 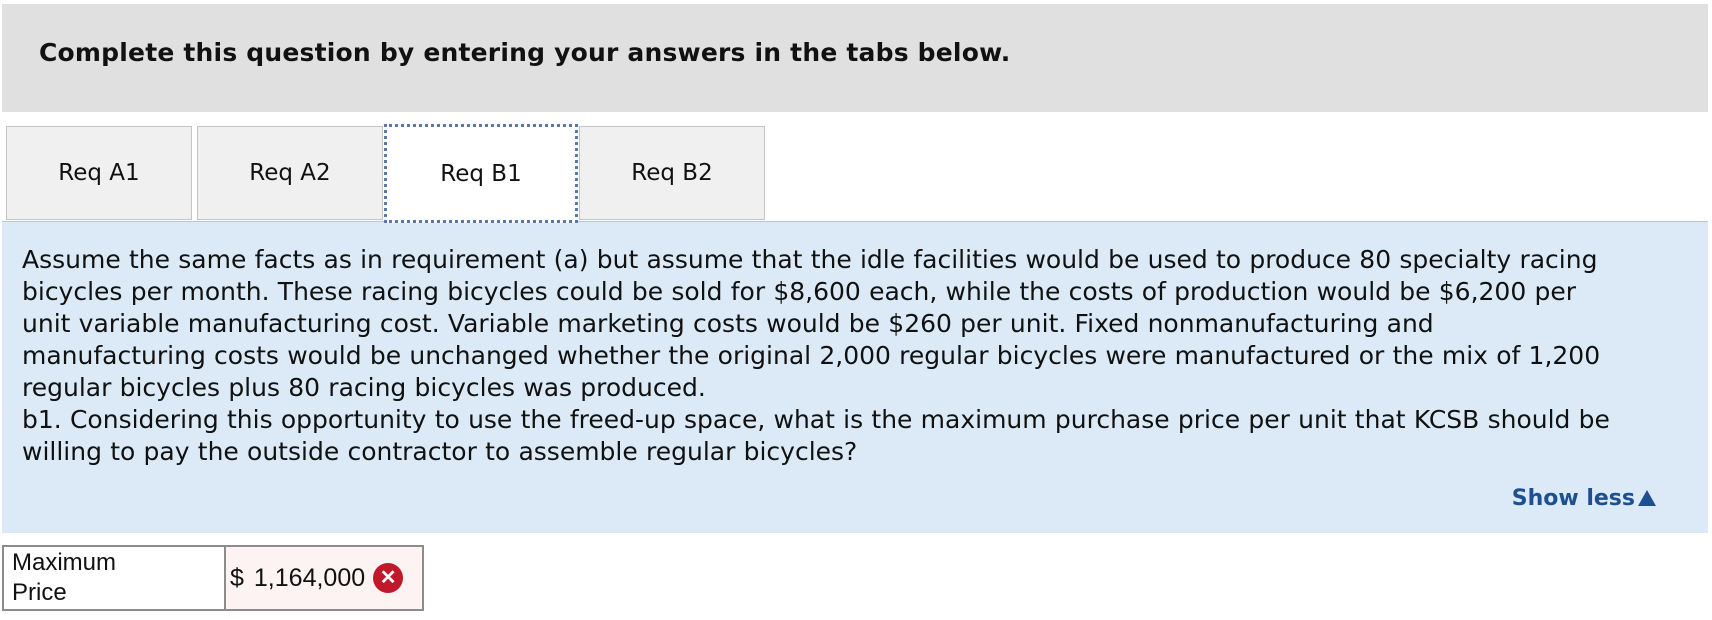 I want to click on triangle-up-icon, so click(x=1647, y=497).